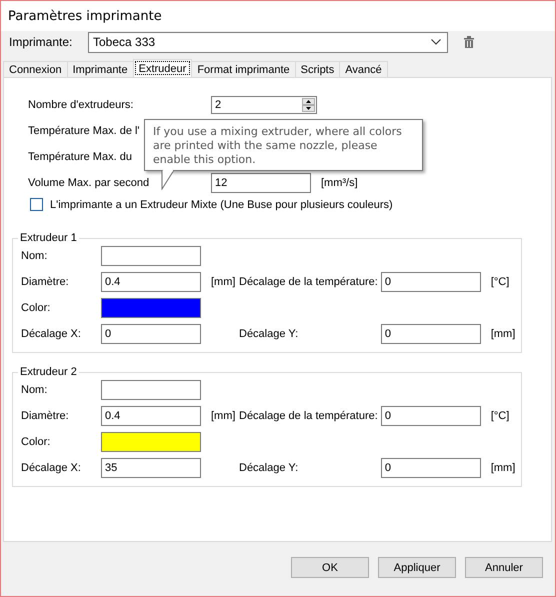  I want to click on group-title: Extrudeur 2, so click(48, 372).